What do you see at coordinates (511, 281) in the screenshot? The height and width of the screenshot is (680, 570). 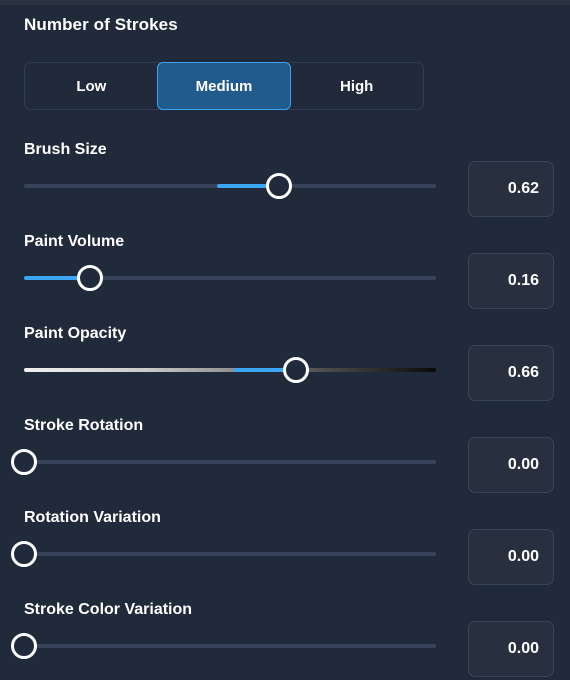 I see `slider-value-field: 0.16` at bounding box center [511, 281].